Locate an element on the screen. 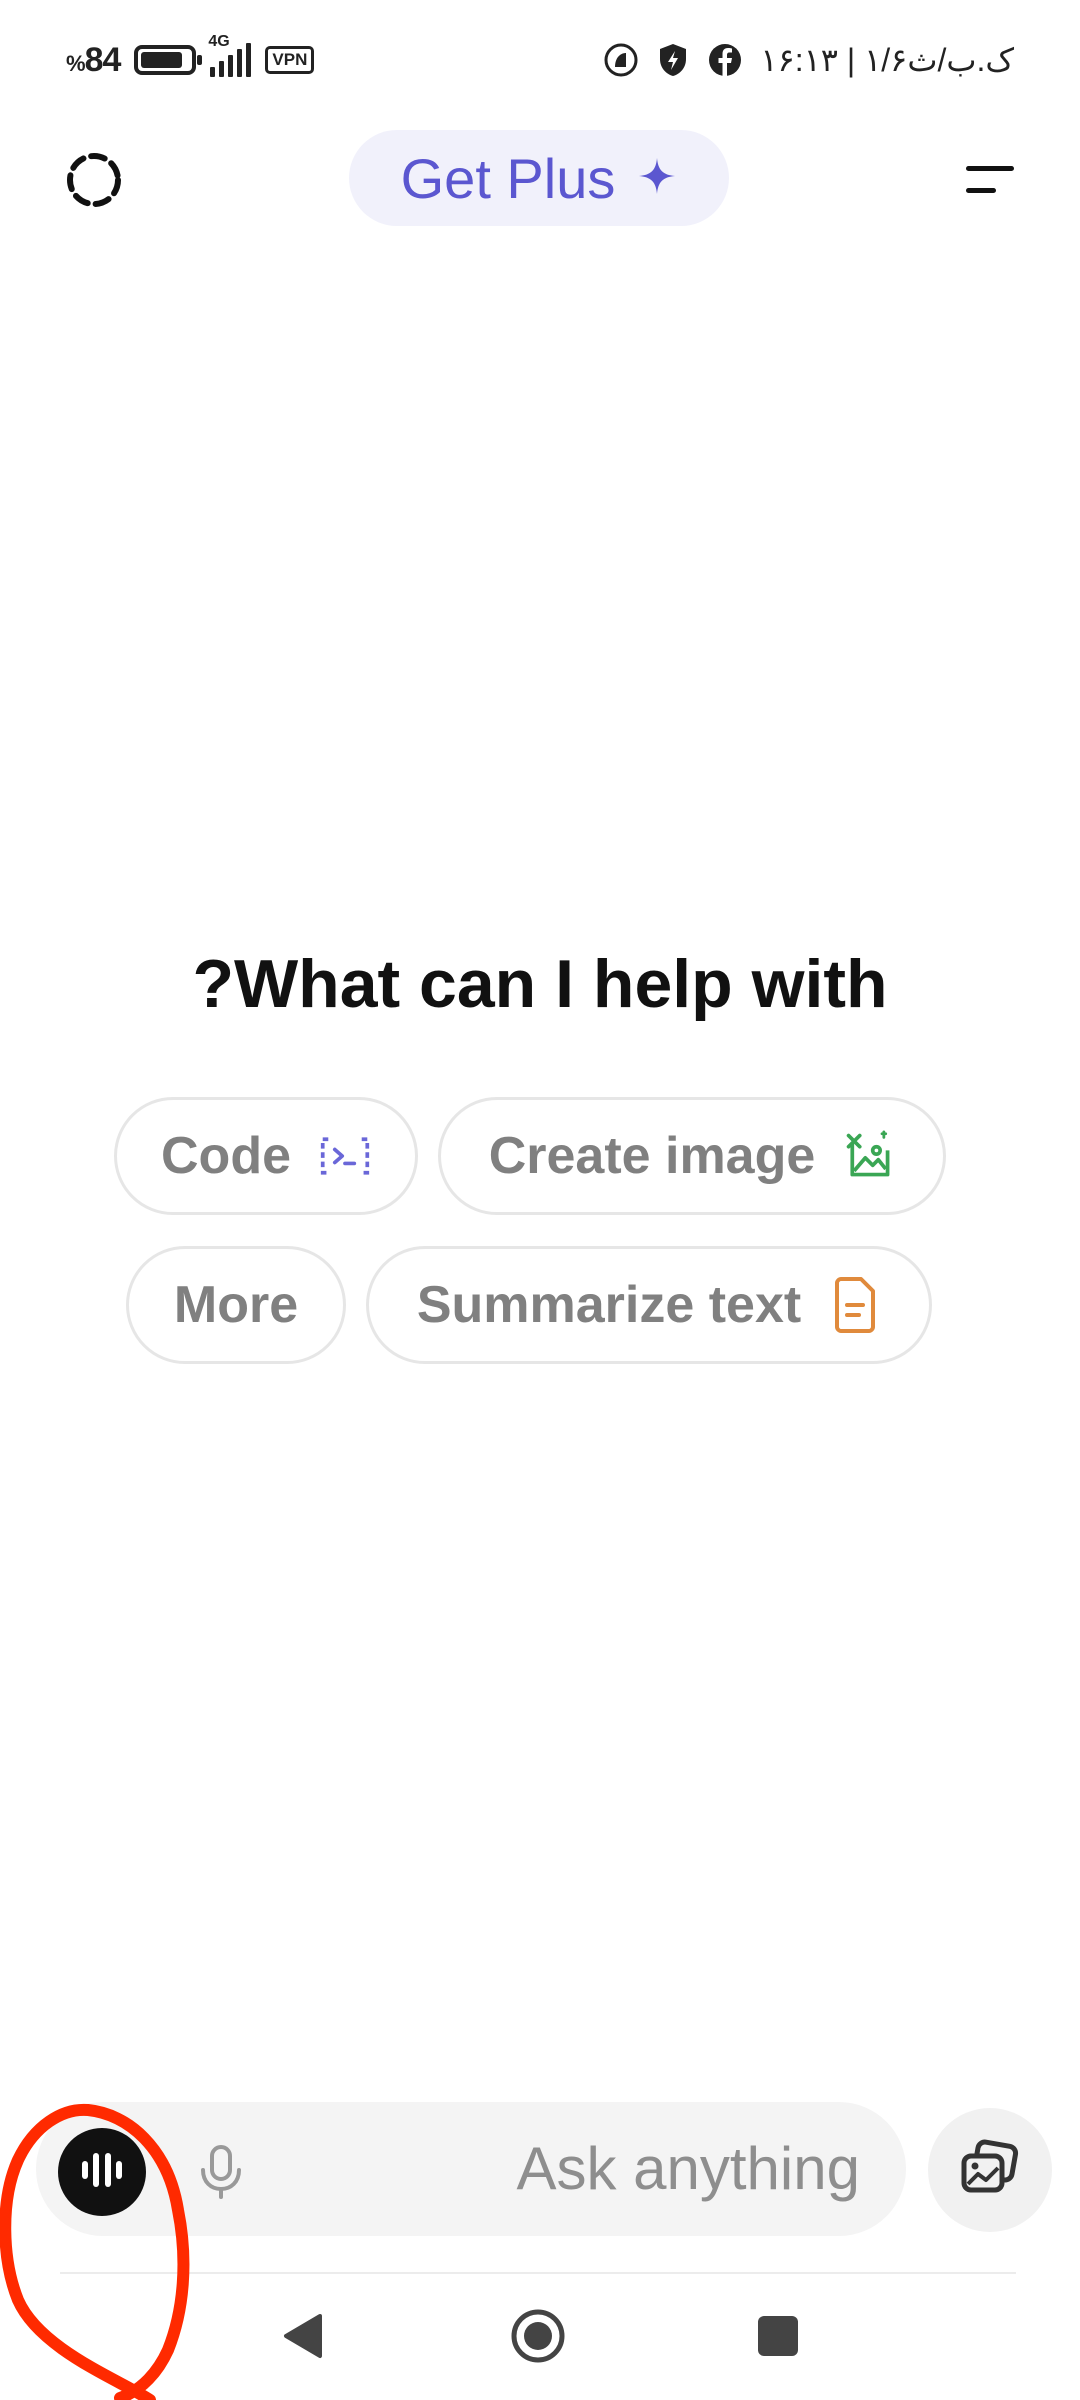  chip-label: Code is located at coordinates (226, 1156).